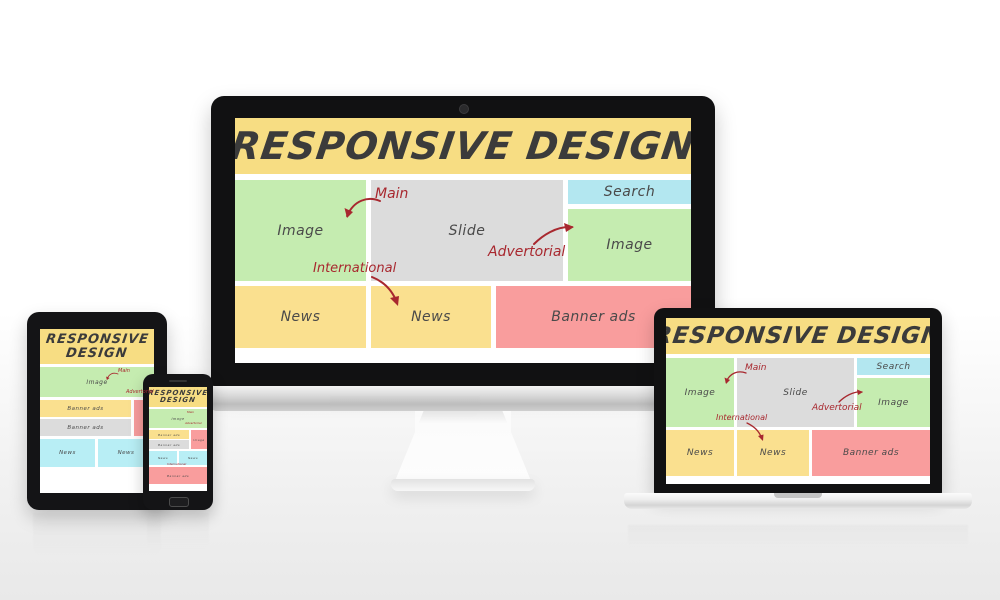  I want to click on laptop-tile-image-left: Image, so click(700, 392).